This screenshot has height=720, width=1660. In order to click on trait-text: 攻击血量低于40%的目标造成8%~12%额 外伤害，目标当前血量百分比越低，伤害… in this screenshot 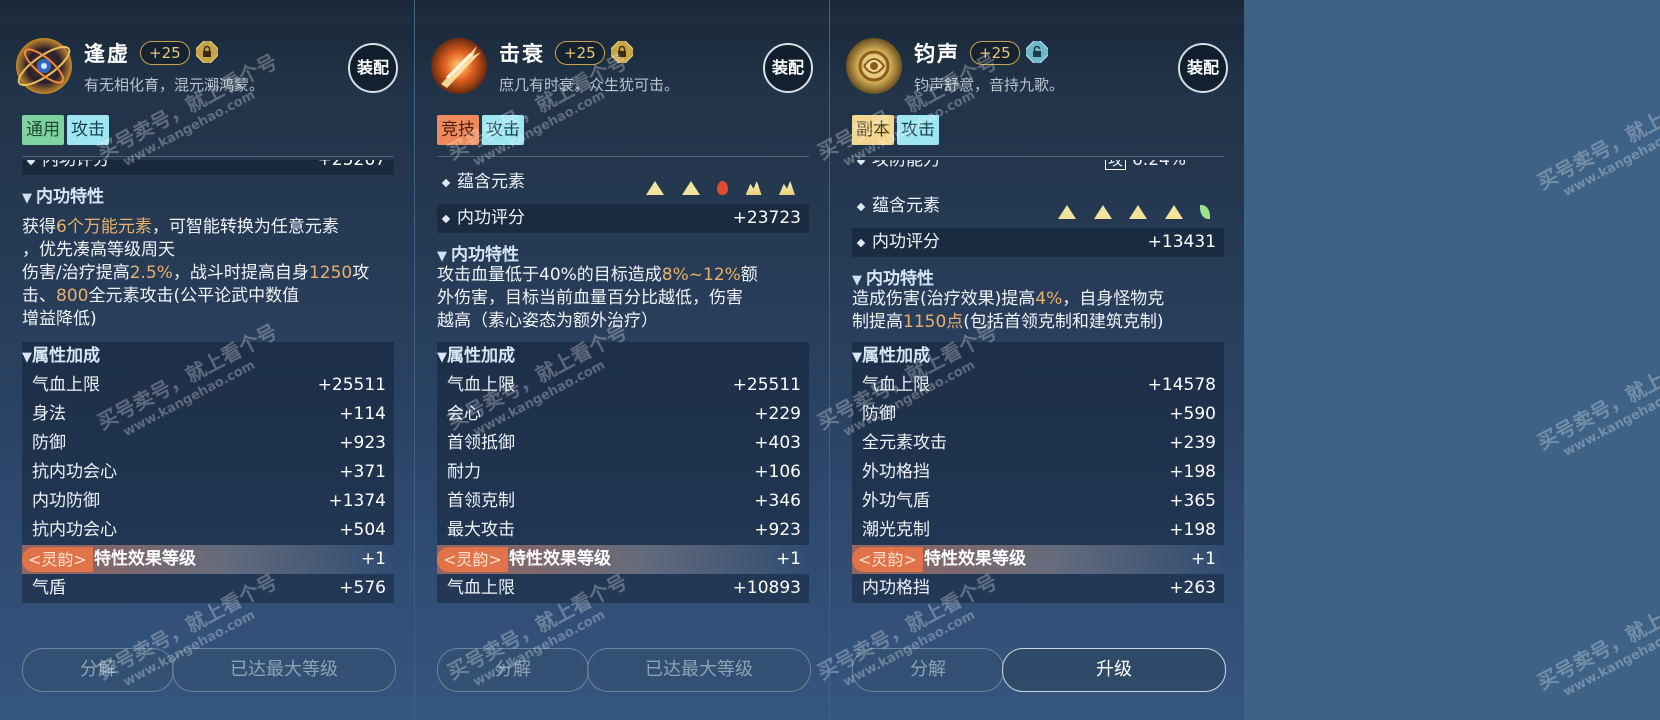, I will do `click(597, 298)`.